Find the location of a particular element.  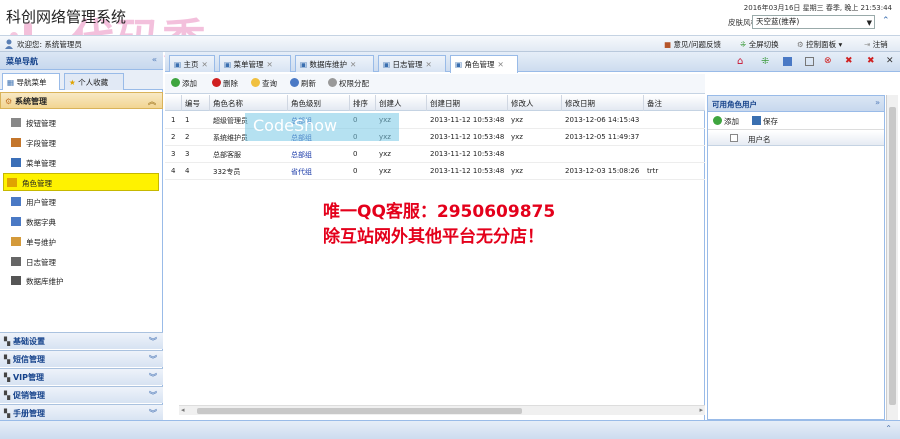

scroll-right-icon: ▸ is located at coordinates (701, 410).